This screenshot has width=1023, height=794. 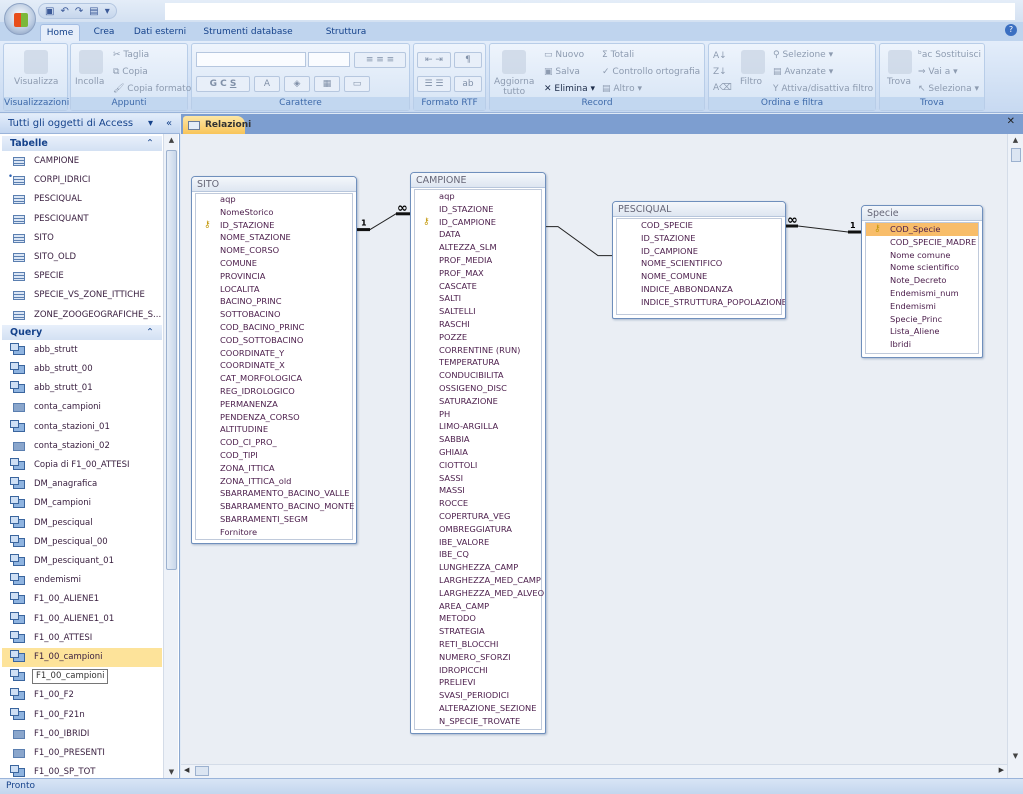 What do you see at coordinates (1011, 30) in the screenshot?
I see `help-icon: ?` at bounding box center [1011, 30].